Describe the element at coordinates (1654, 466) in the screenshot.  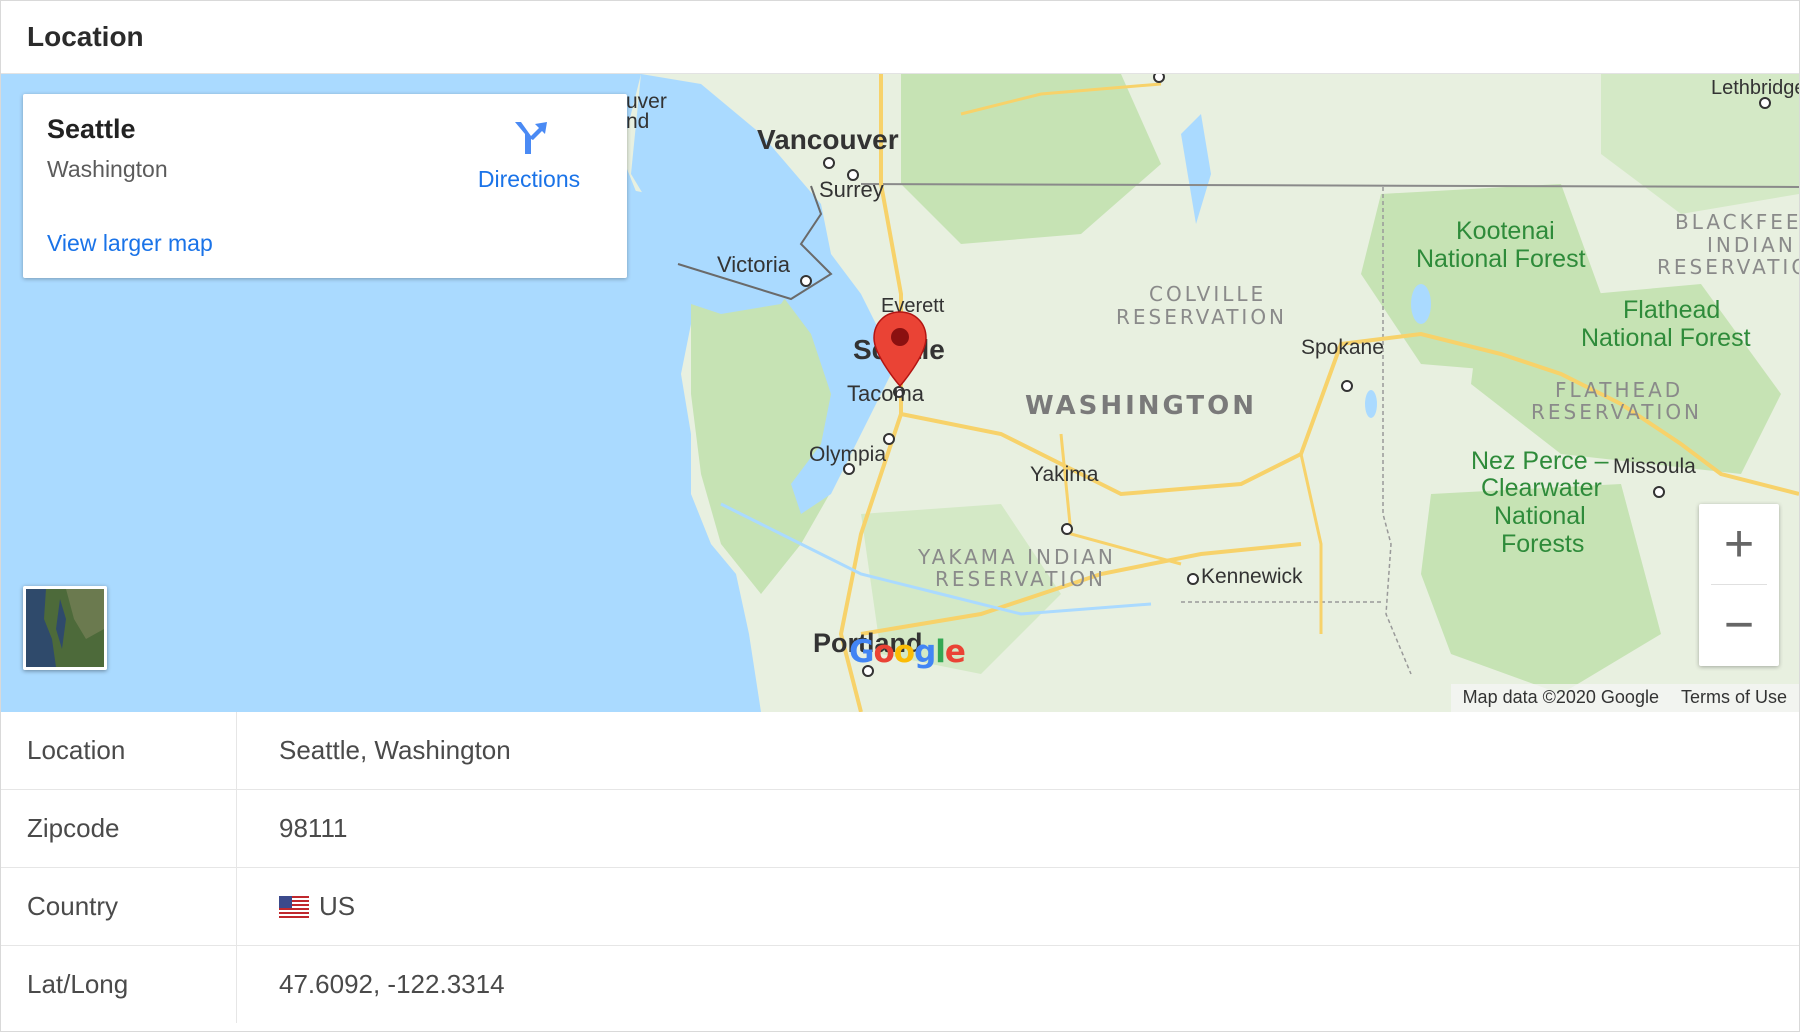
I see `map-label-missoula: Missoula` at that location.